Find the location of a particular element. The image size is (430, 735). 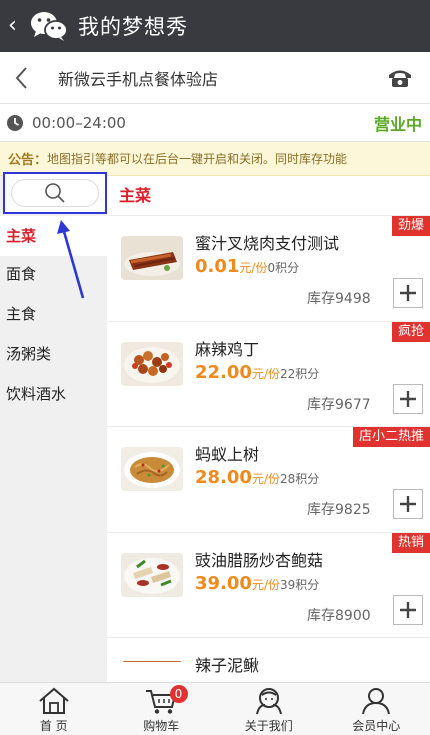

dish-item: 豉油腊肠炒杏鲍菇 39.00元/份39积分 库存8900 热销 is located at coordinates (268, 585).